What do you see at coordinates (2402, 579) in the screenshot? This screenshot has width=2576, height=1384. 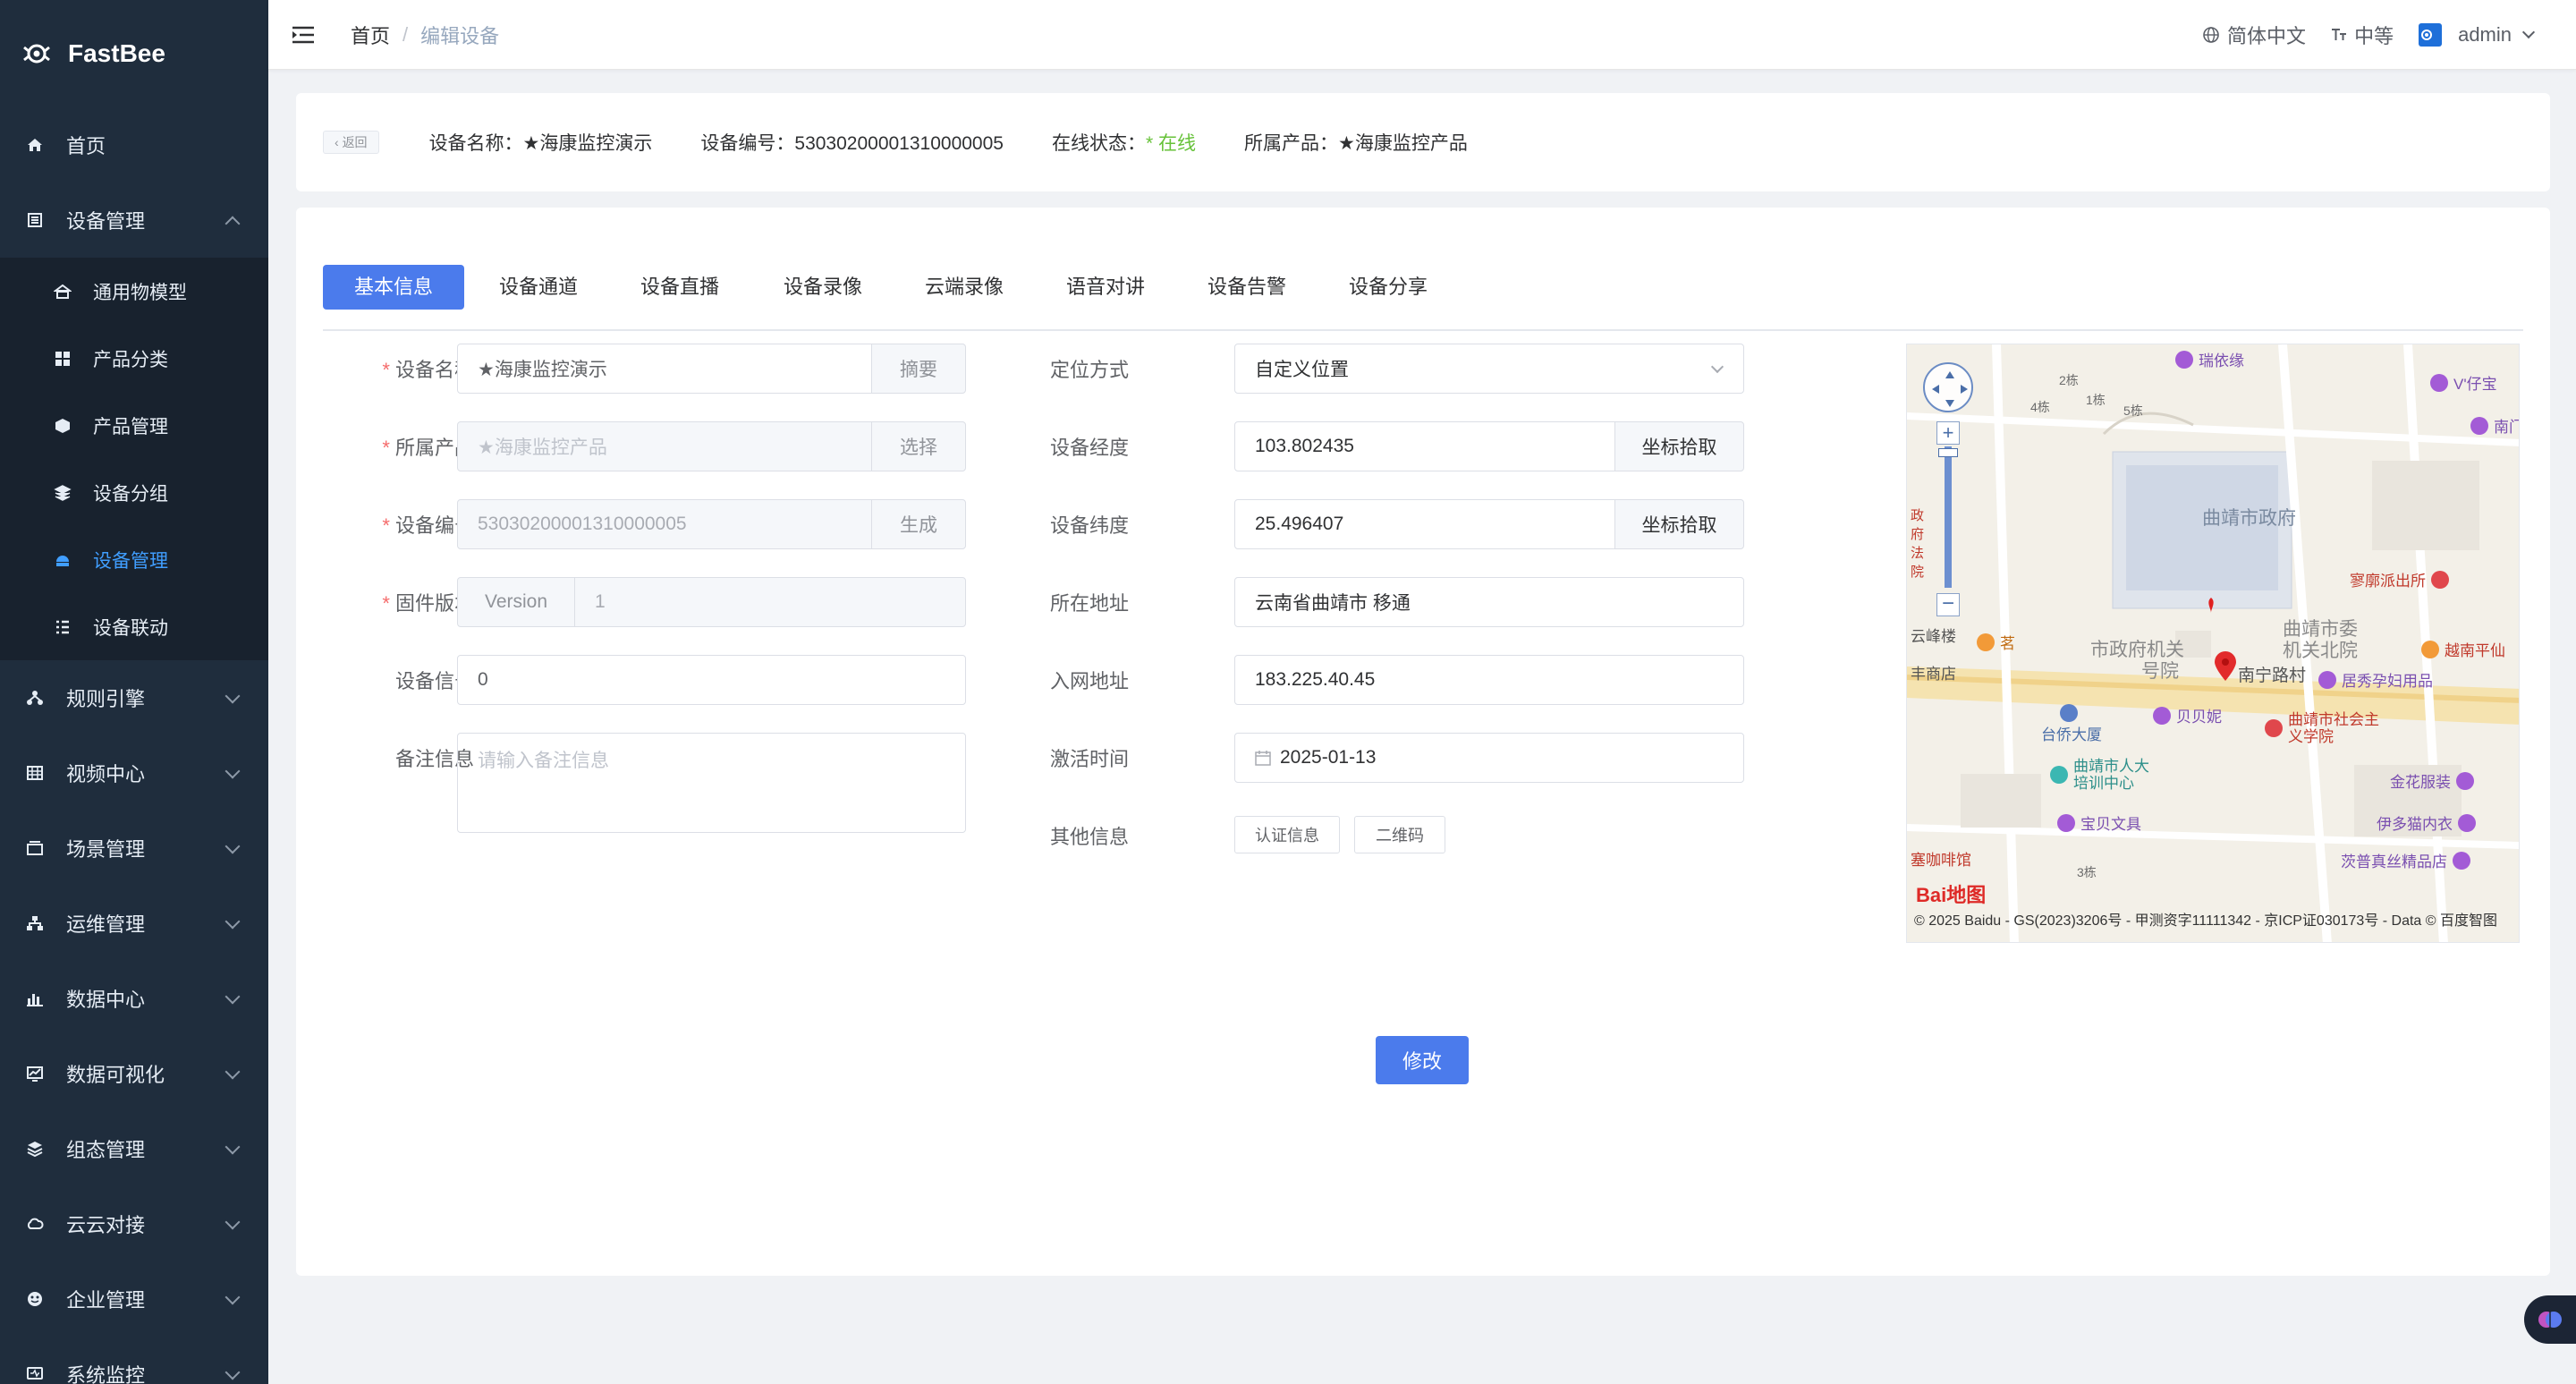 I see `map-poi: 寥廓派出所` at bounding box center [2402, 579].